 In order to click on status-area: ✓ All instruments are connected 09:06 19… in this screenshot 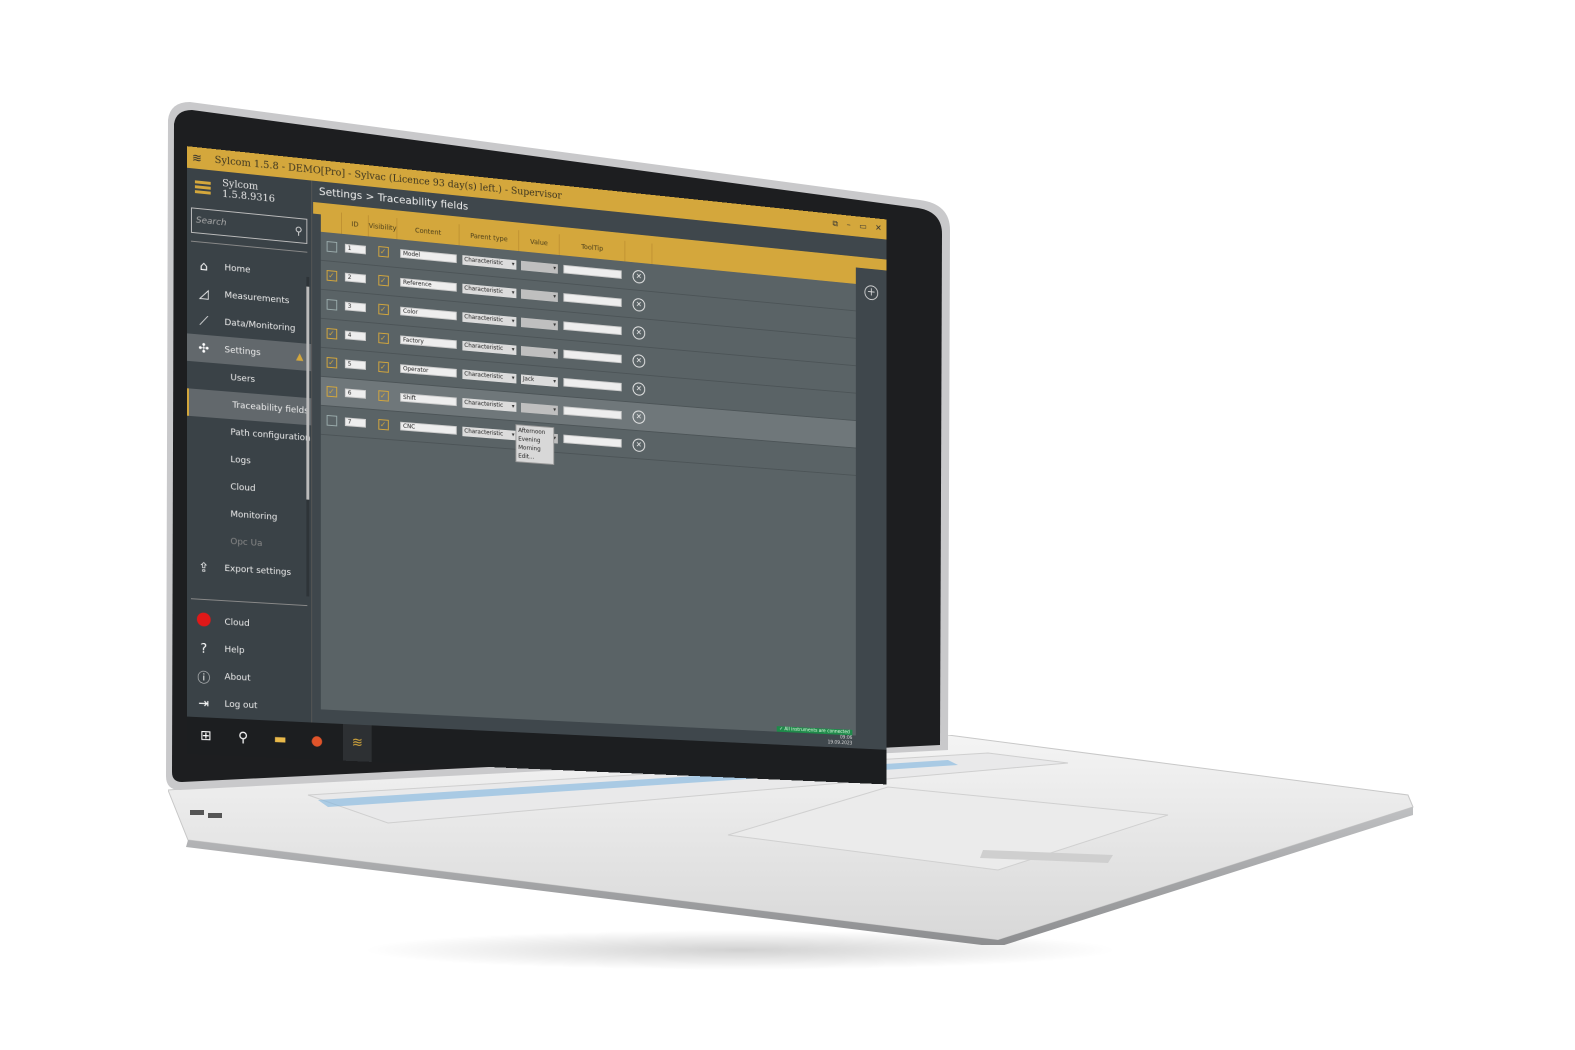, I will do `click(814, 736)`.